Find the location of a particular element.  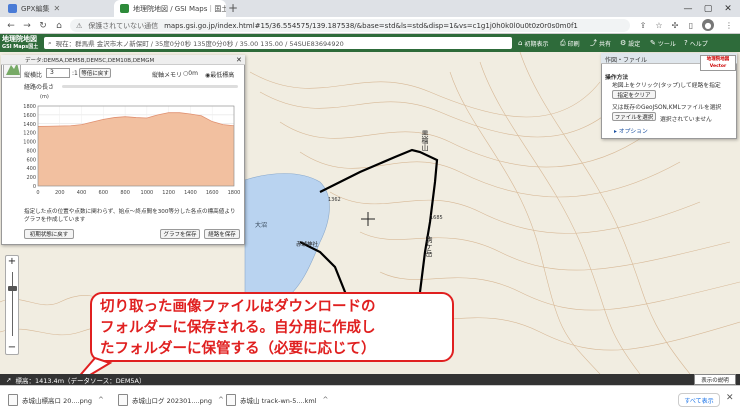

settings-button: ⚙ 設定 is located at coordinates (630, 43).